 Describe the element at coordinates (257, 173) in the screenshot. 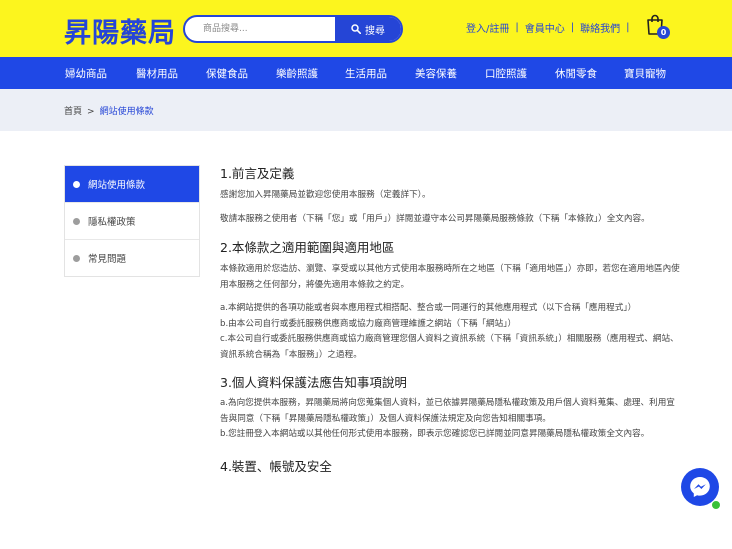

I see `section-title: 1.前言及定義` at that location.